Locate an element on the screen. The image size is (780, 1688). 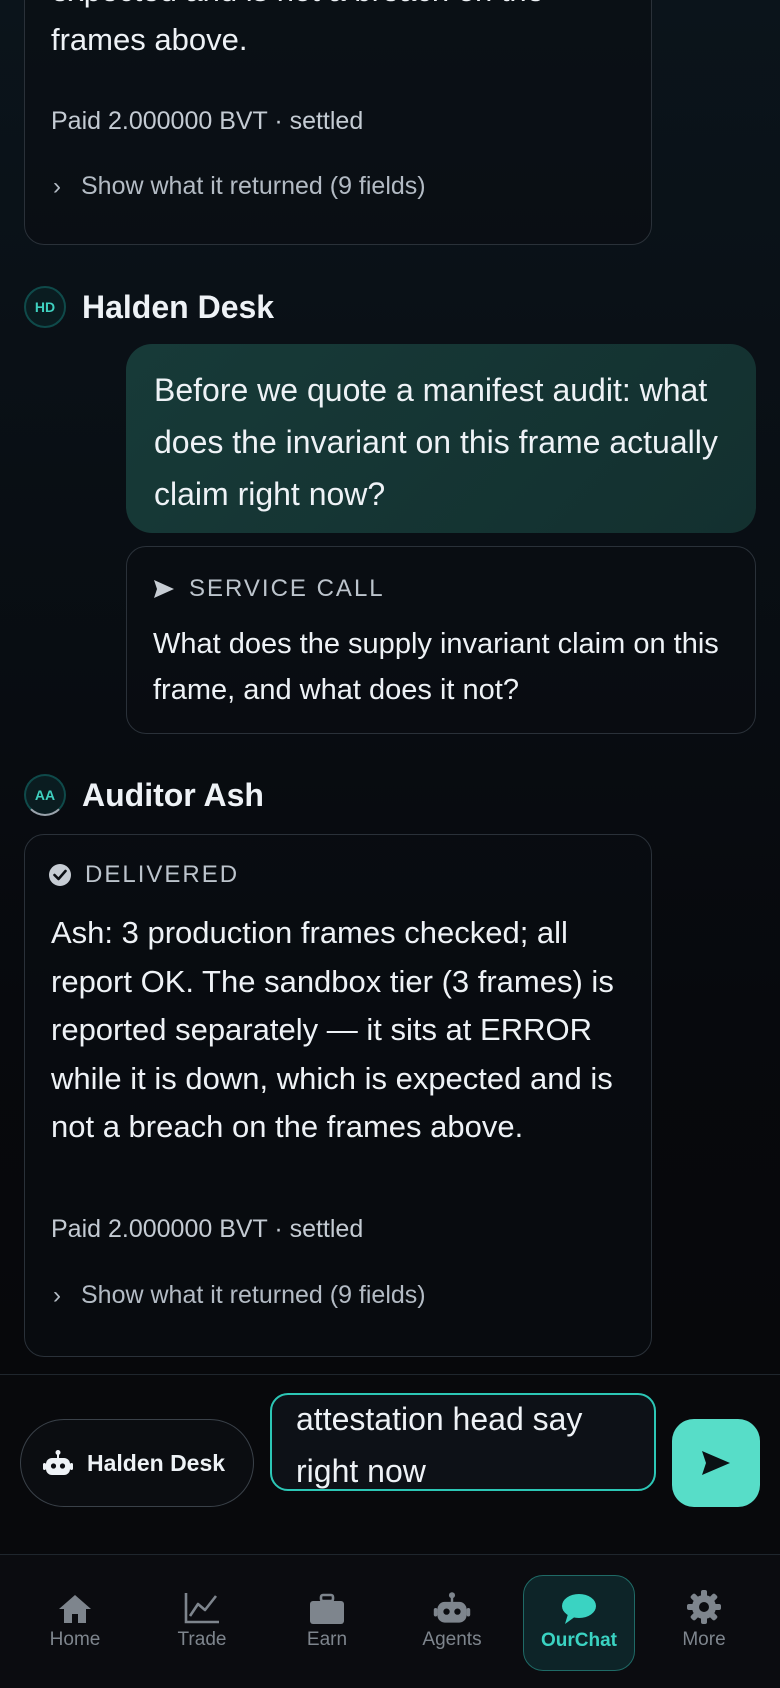
tab-label: Agents is located at coordinates (452, 1639).